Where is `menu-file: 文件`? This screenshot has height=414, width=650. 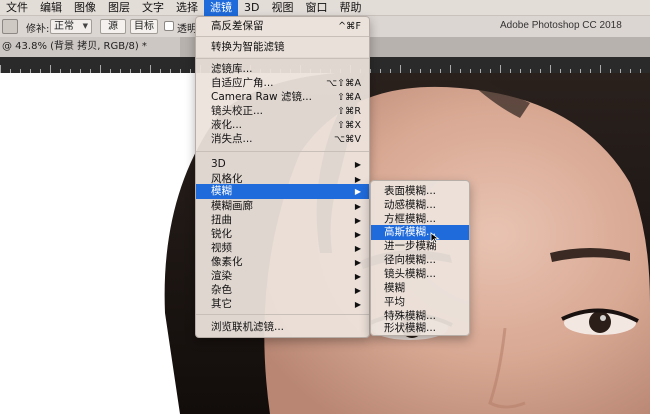
menu-file: 文件 is located at coordinates (17, 8).